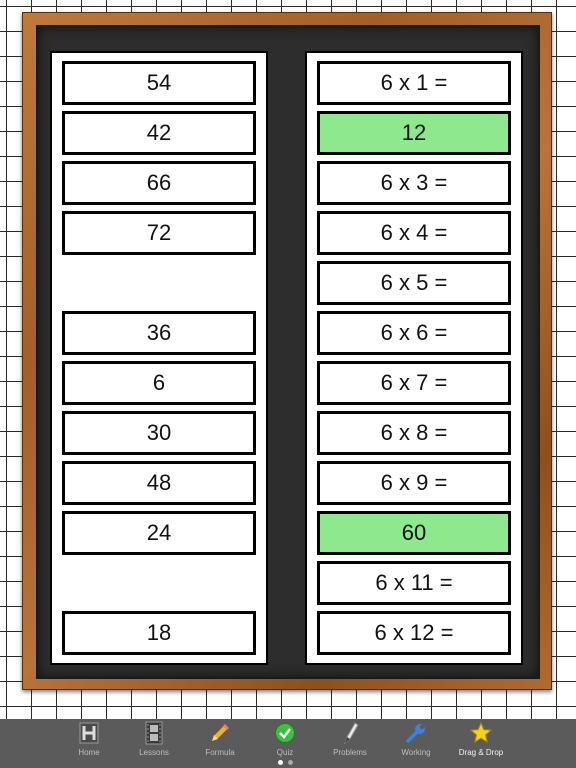 This screenshot has width=576, height=768. What do you see at coordinates (154, 752) in the screenshot?
I see `tab-lessons-label: Lessons` at bounding box center [154, 752].